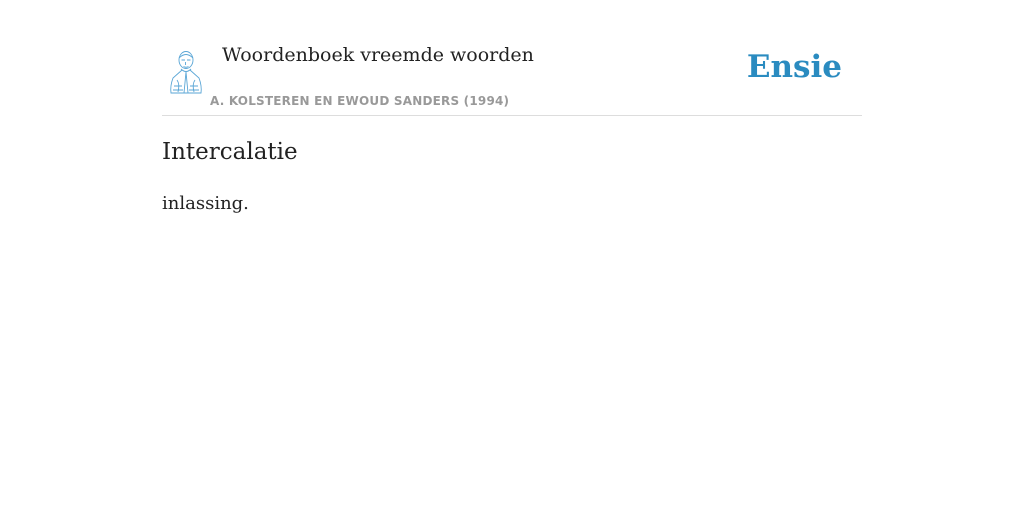 This screenshot has height=512, width=1024. What do you see at coordinates (230, 152) in the screenshot?
I see `entry-title: Intercalatie` at bounding box center [230, 152].